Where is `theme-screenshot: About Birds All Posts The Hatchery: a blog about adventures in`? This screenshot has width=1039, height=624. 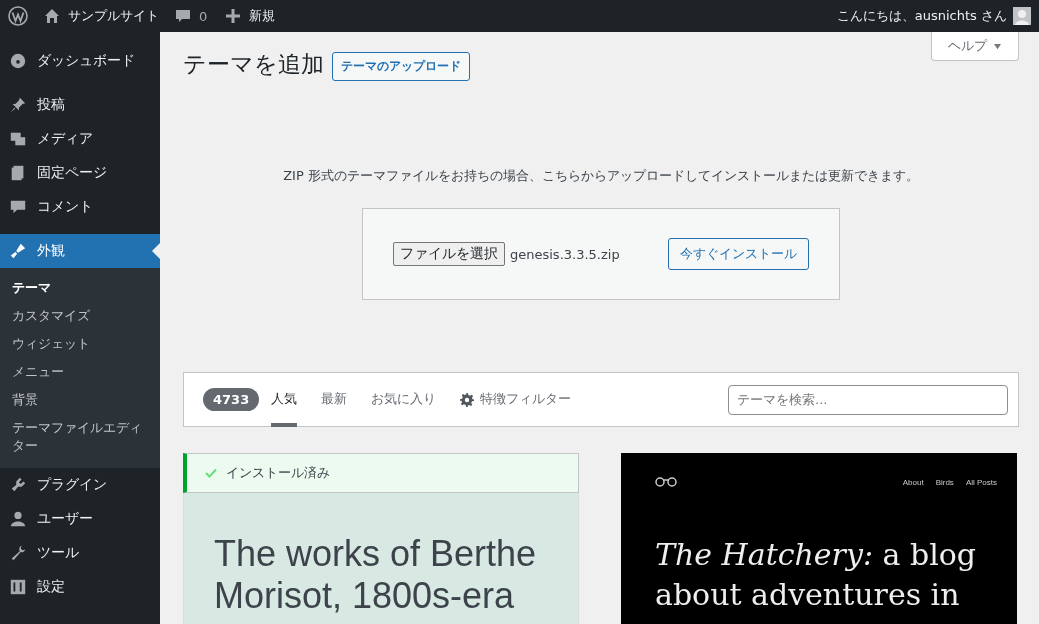
theme-screenshot: About Birds All Posts The Hatchery: a blog about adventures in is located at coordinates (819, 538).